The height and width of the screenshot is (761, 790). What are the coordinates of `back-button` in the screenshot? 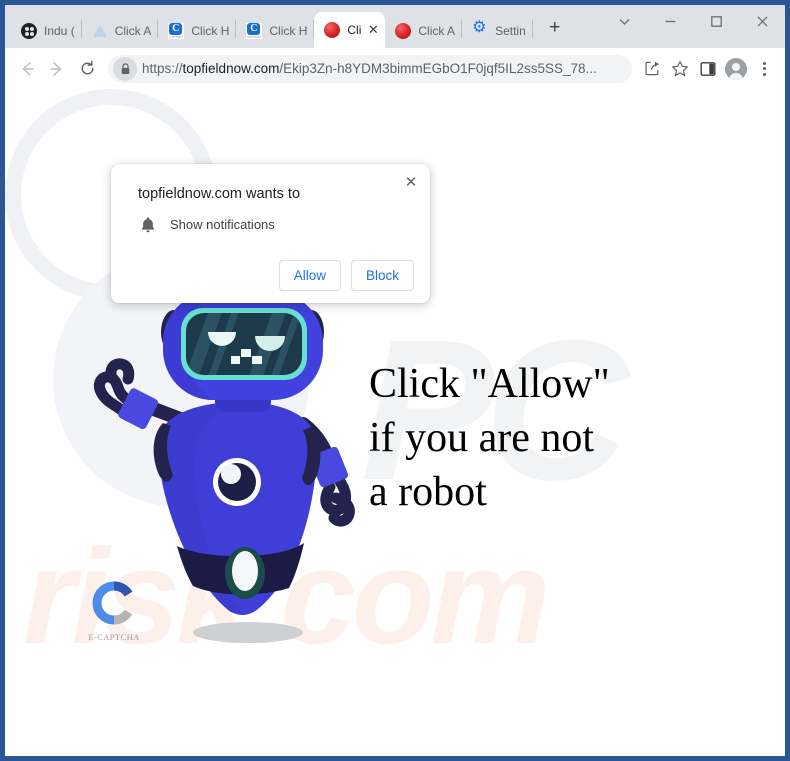 It's located at (27, 69).